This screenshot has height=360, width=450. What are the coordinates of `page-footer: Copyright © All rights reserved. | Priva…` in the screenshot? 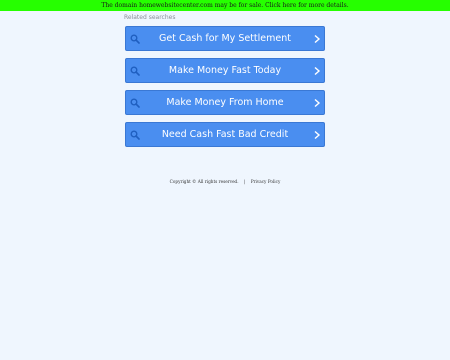 It's located at (225, 181).